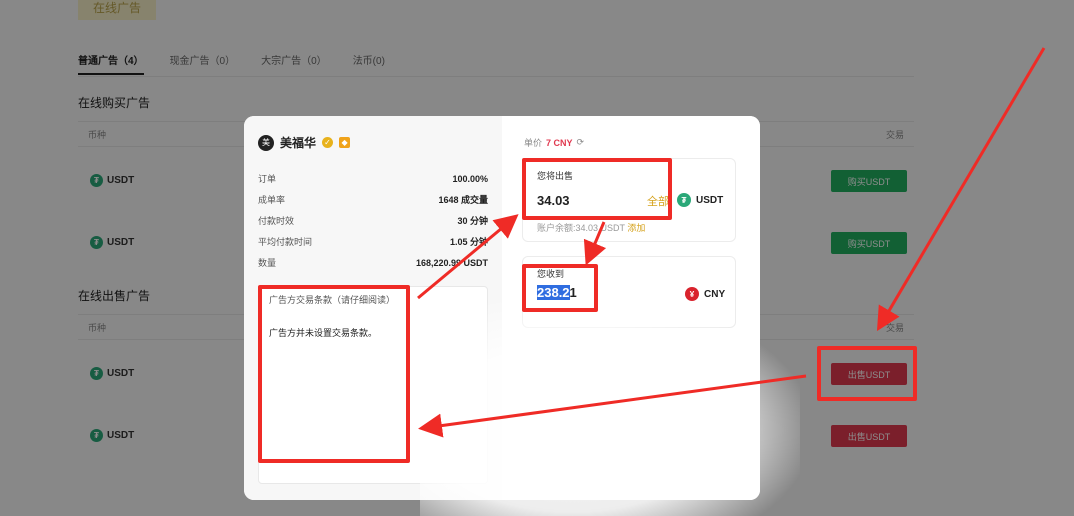 This screenshot has height=516, width=1074. Describe the element at coordinates (595, 243) in the screenshot. I see `arrow-to-receive` at that location.